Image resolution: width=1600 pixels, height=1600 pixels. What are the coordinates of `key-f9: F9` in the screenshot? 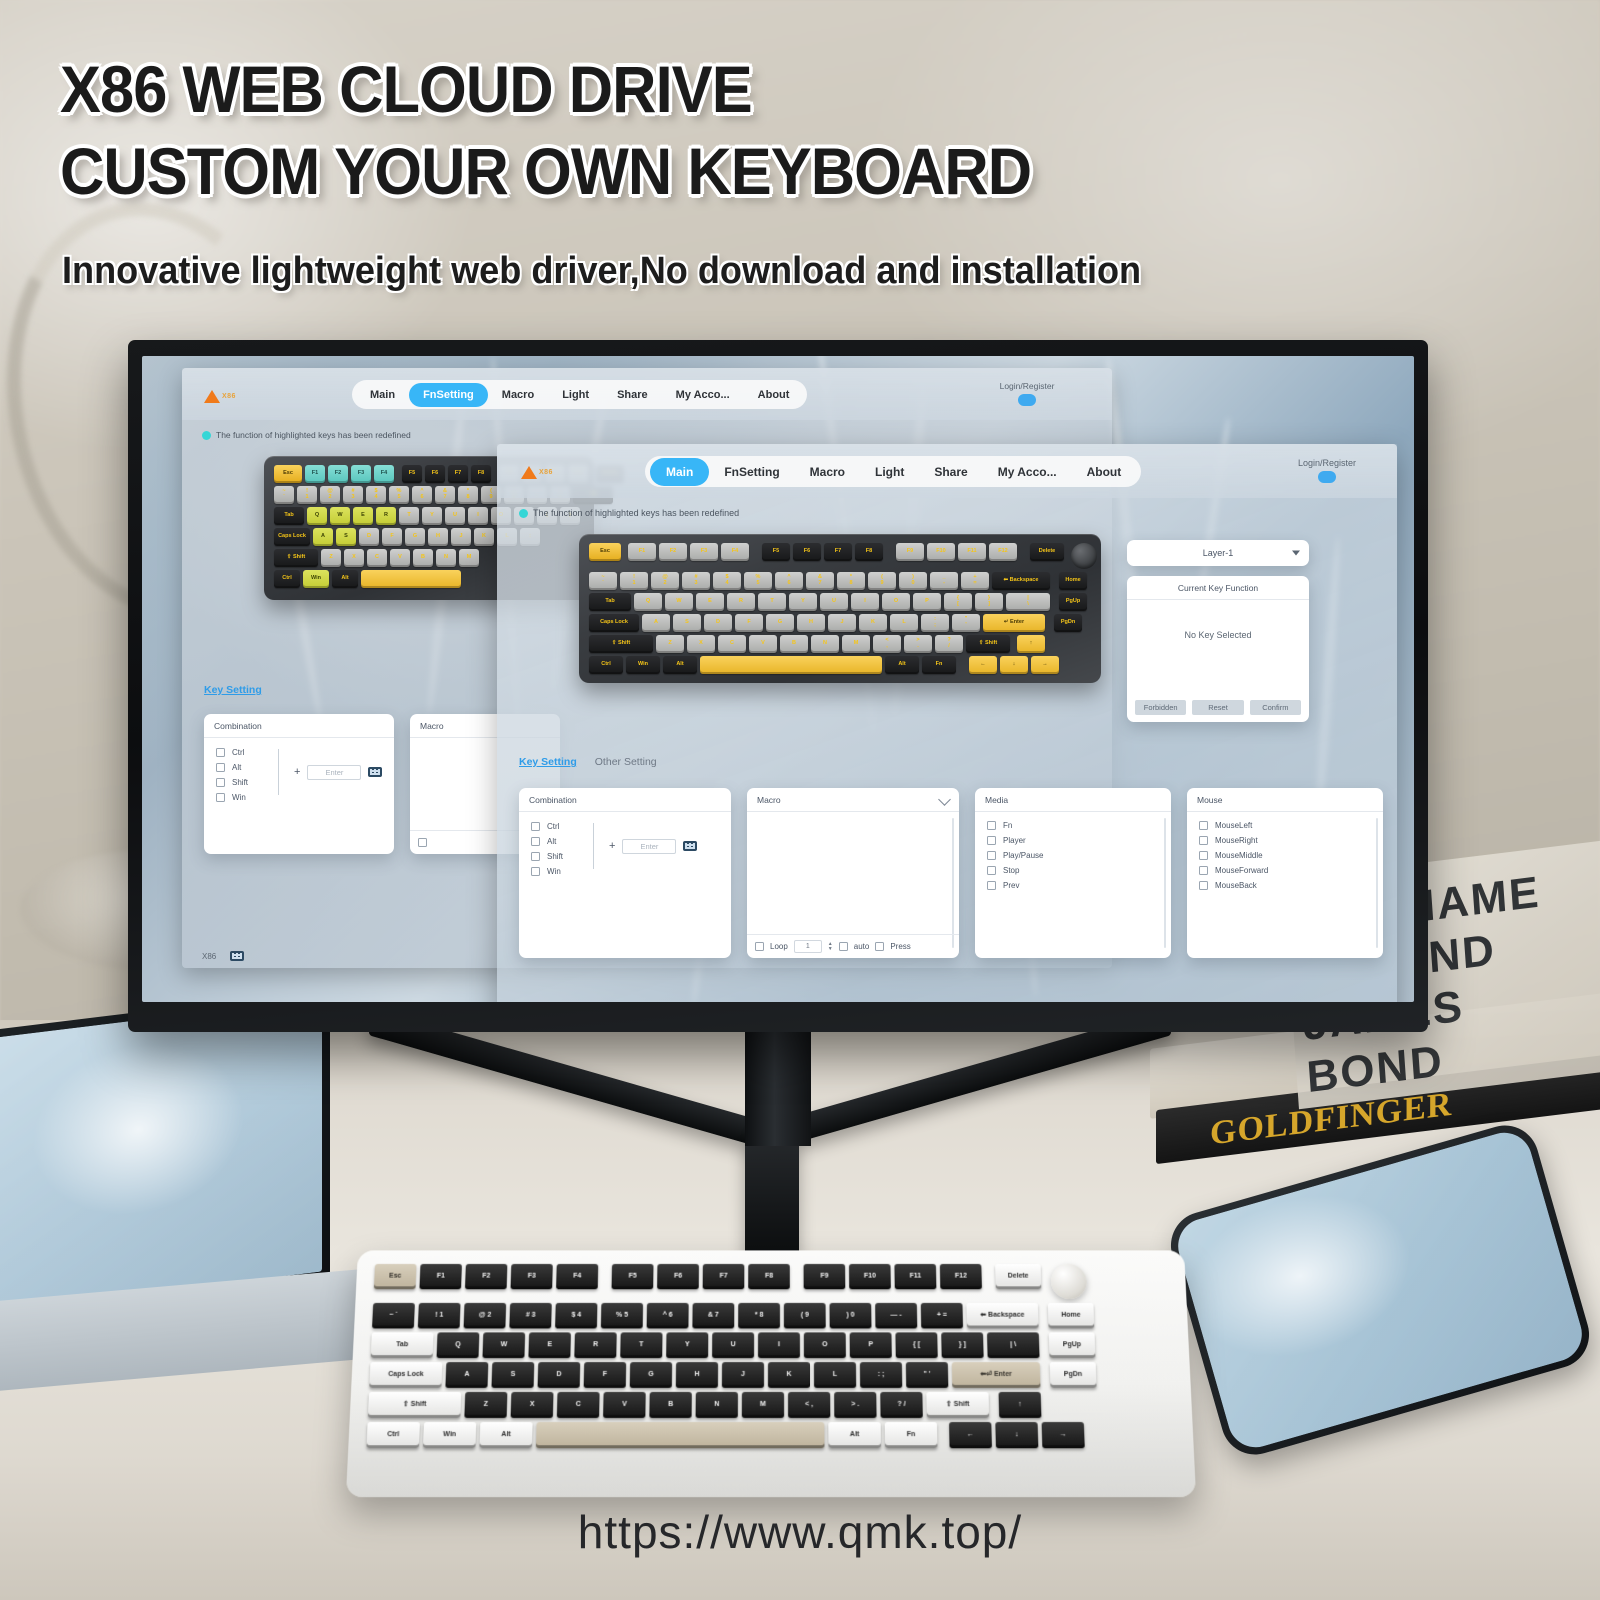 It's located at (910, 552).